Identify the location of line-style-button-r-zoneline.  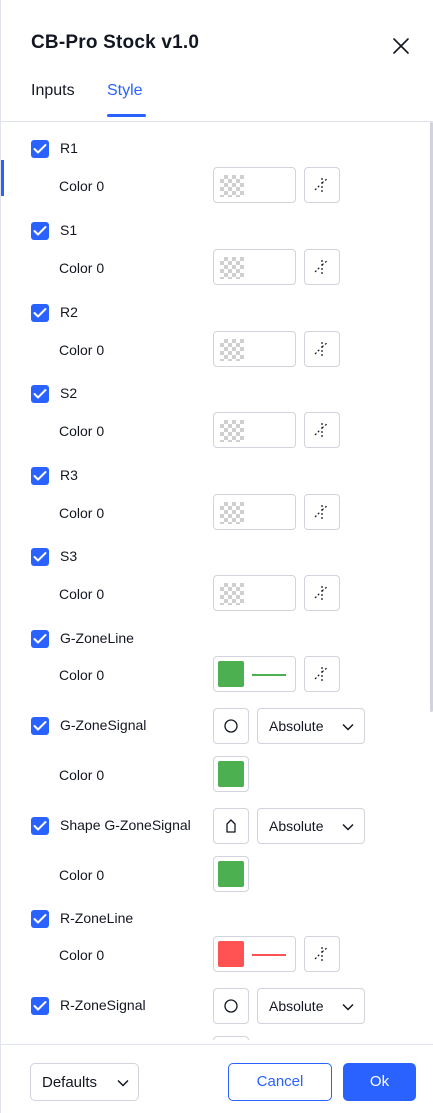
(322, 954).